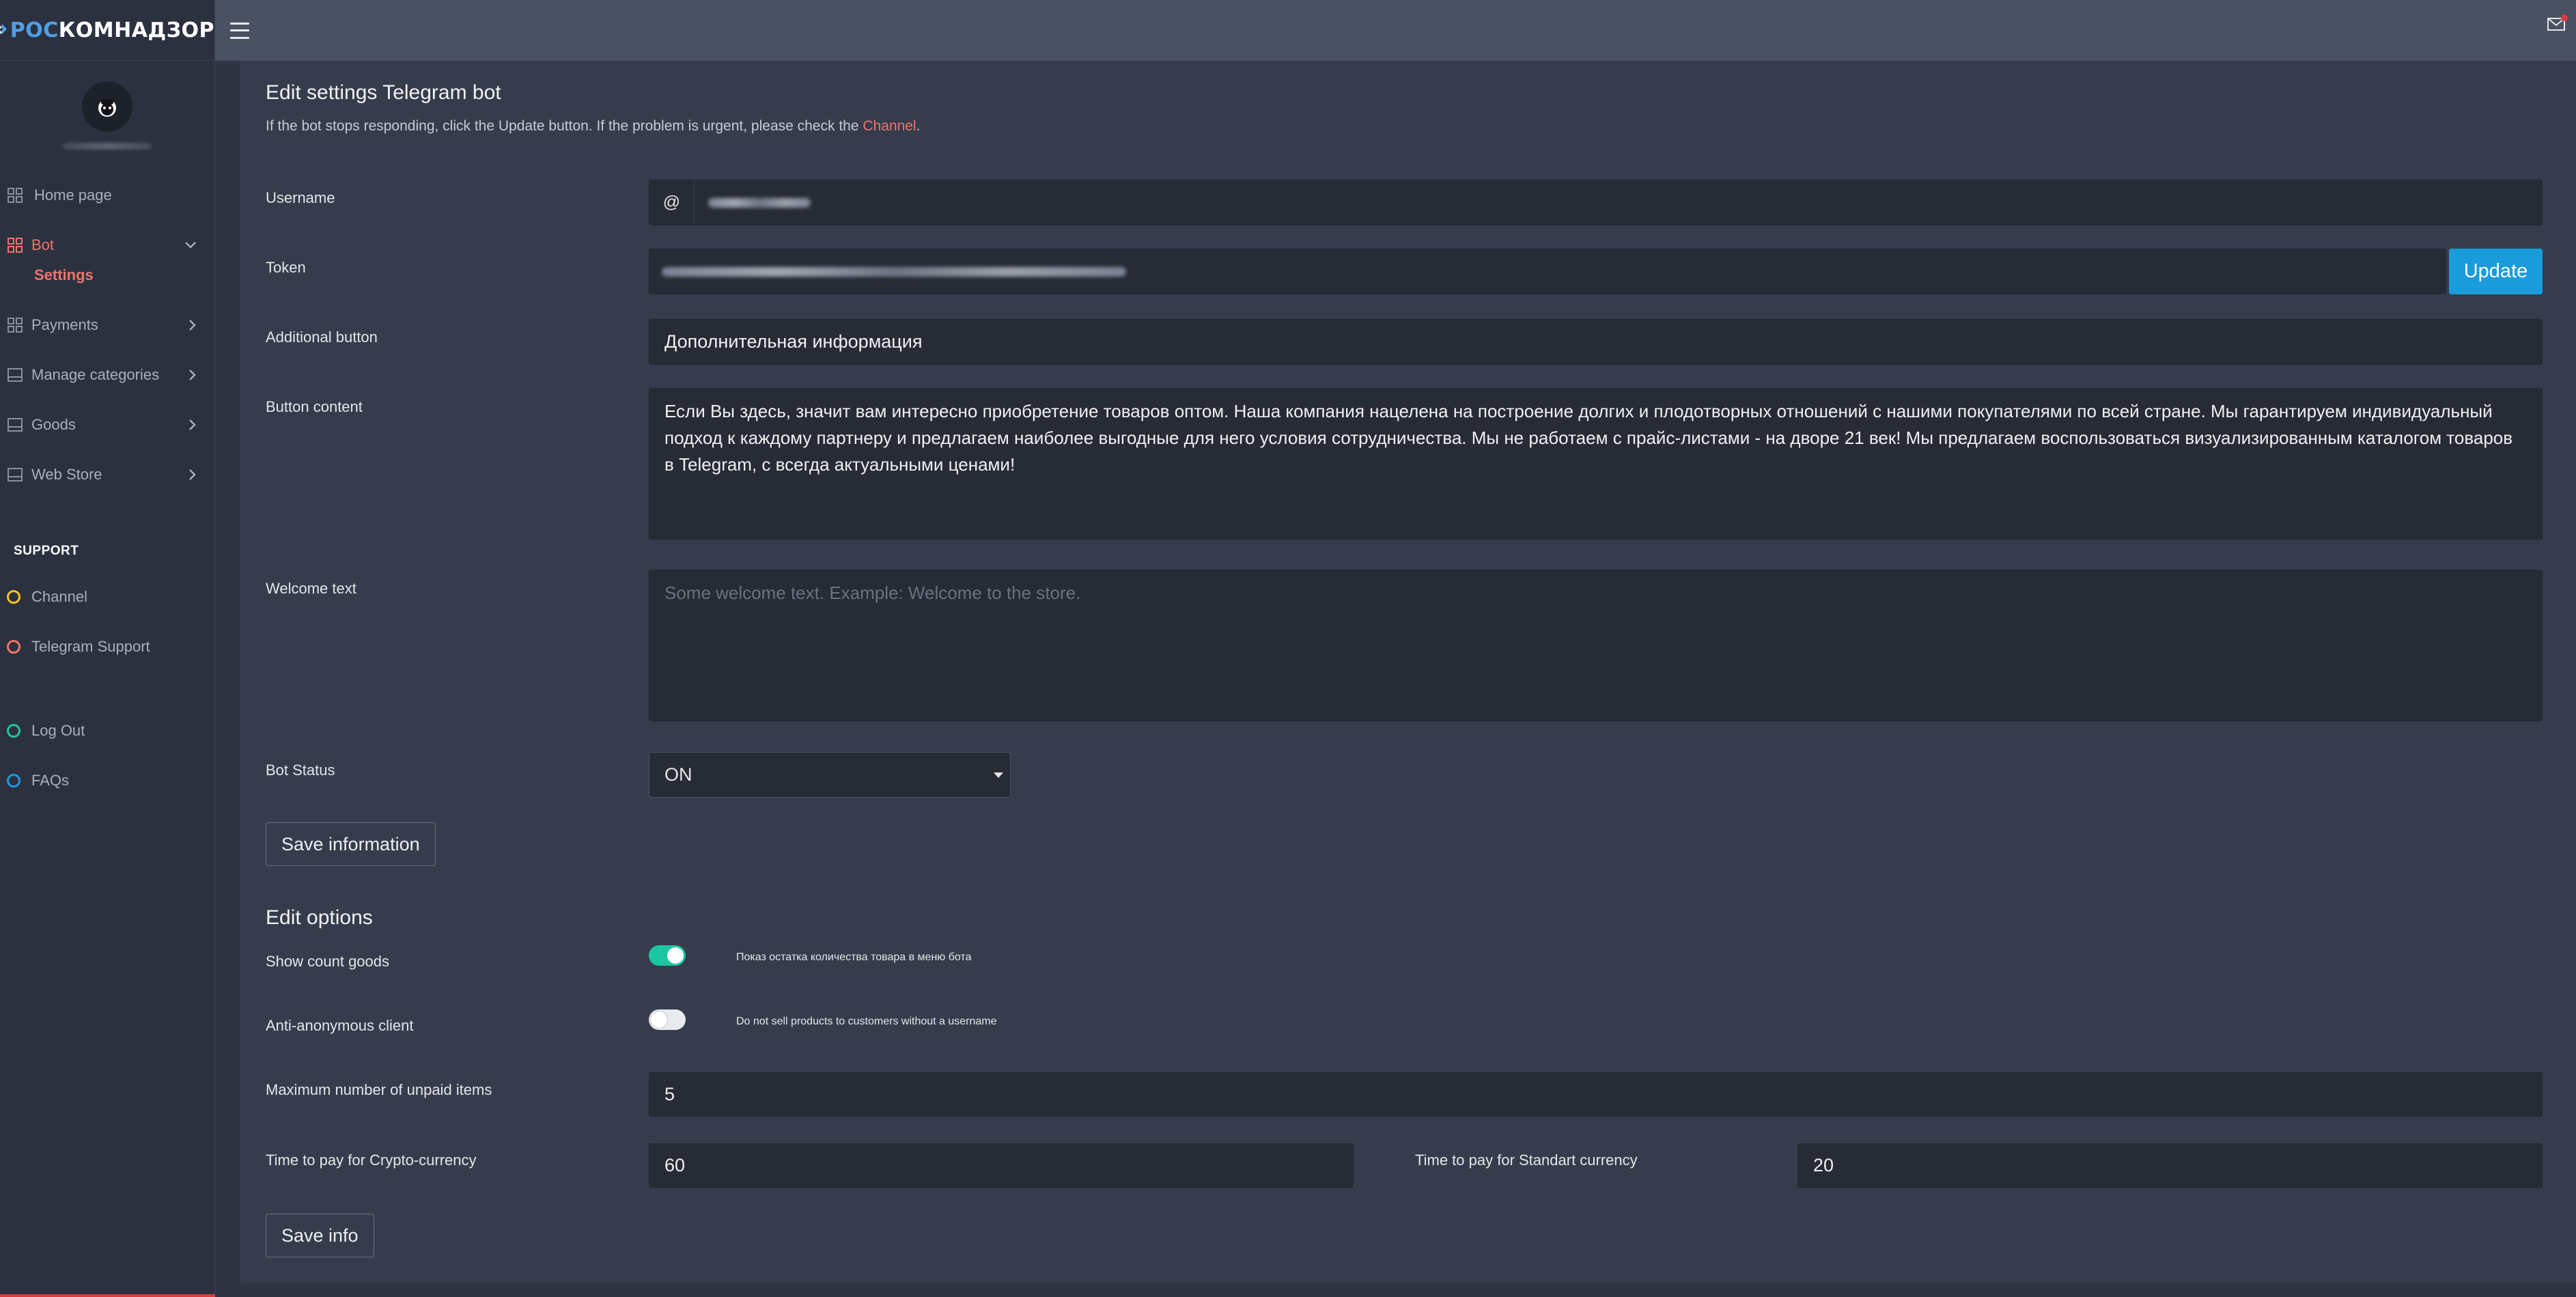 This screenshot has height=1297, width=2576. What do you see at coordinates (64, 324) in the screenshot?
I see `sidebar-item-label: Payments` at bounding box center [64, 324].